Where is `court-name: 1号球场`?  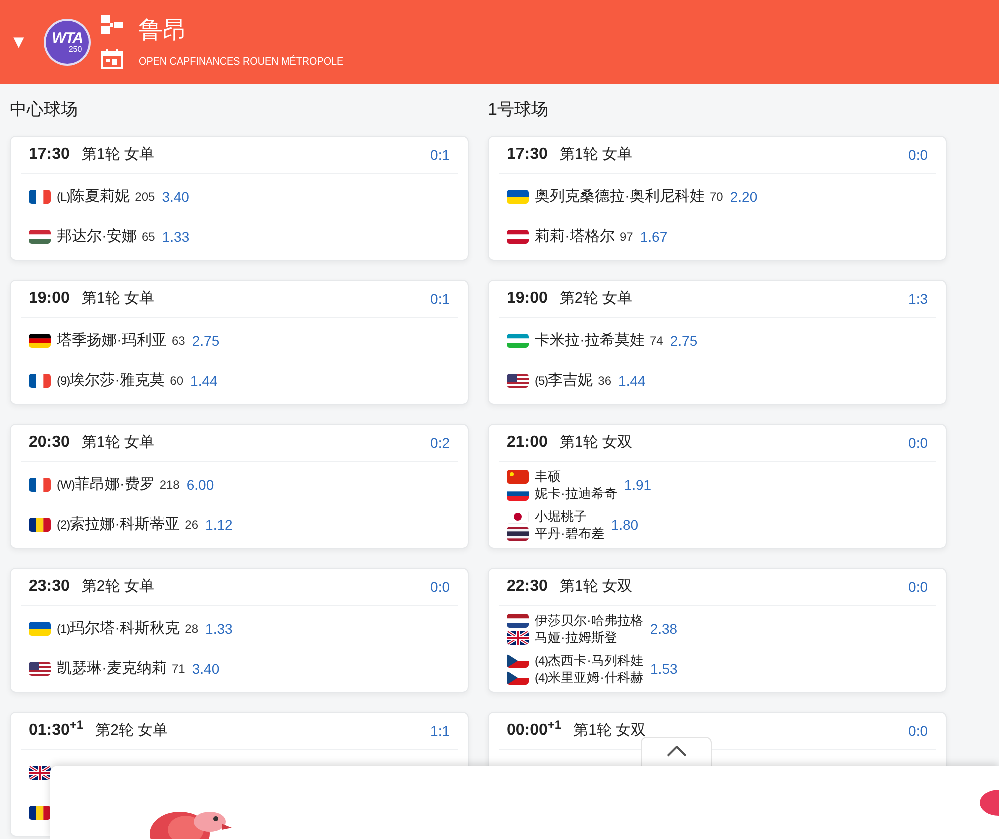 court-name: 1号球场 is located at coordinates (519, 110).